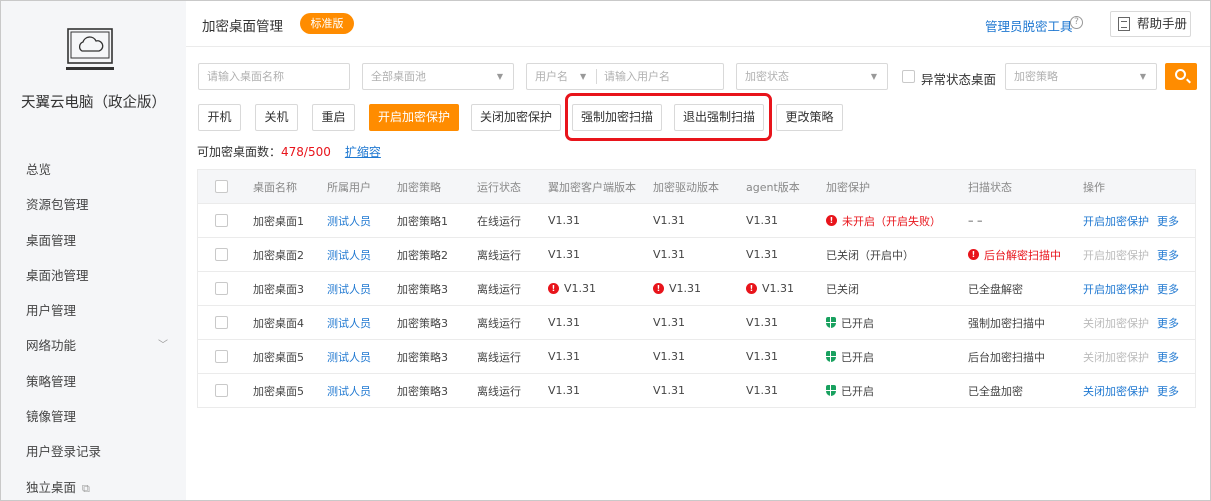  I want to click on table-cell: 开启加密保护 更多, so click(1131, 254).